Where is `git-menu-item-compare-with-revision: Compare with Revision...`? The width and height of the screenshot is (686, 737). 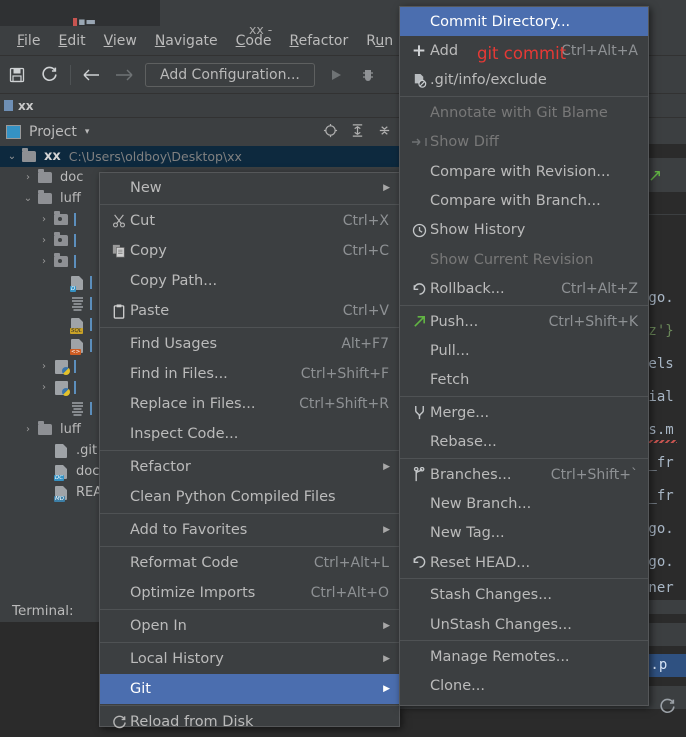 git-menu-item-compare-with-revision: Compare with Revision... is located at coordinates (524, 171).